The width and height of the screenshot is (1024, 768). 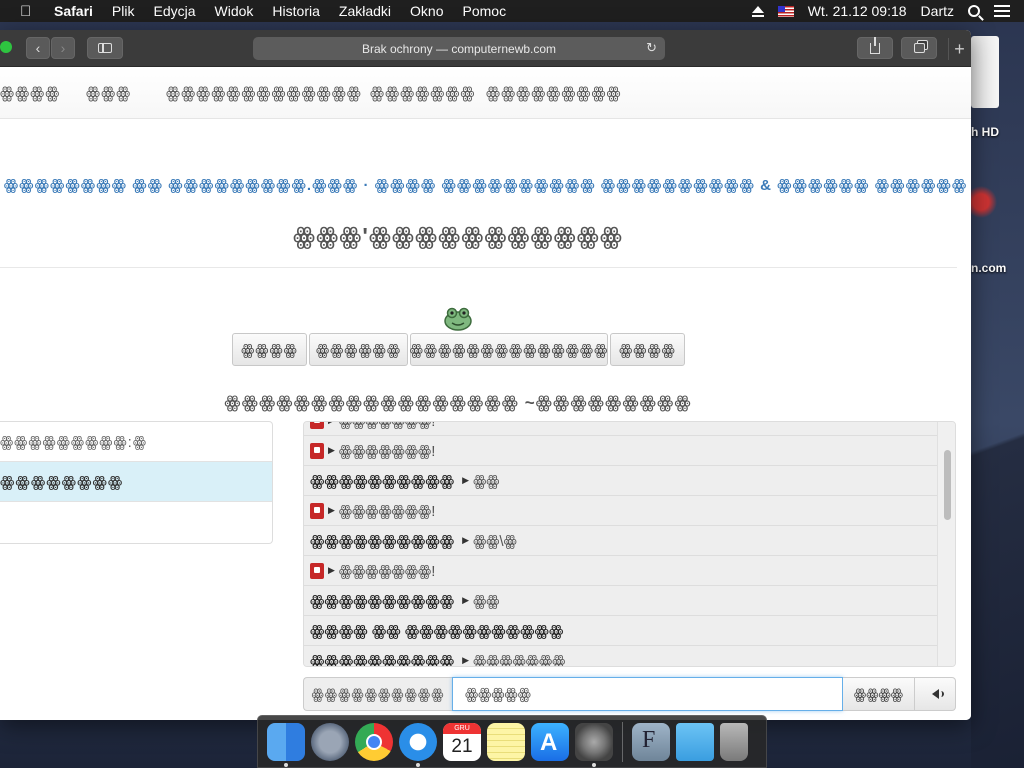 I want to click on chat-message: ▶ꙮꙮꙮꙮꙮꙮꙮ!, so click(x=620, y=571).